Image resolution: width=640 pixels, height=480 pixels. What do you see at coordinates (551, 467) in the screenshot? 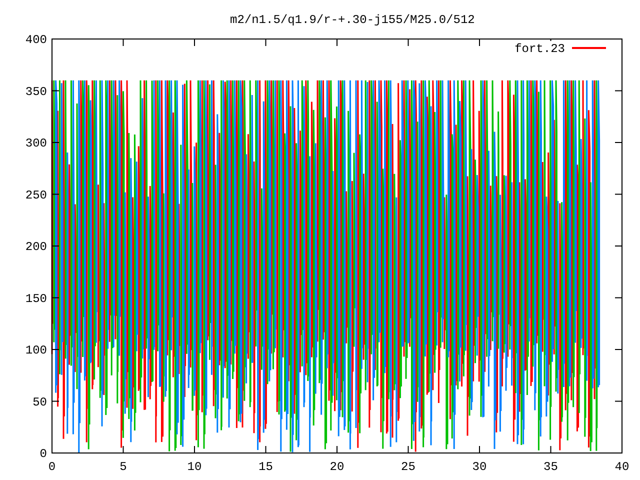
I see `x-tick-label: 35` at bounding box center [551, 467].